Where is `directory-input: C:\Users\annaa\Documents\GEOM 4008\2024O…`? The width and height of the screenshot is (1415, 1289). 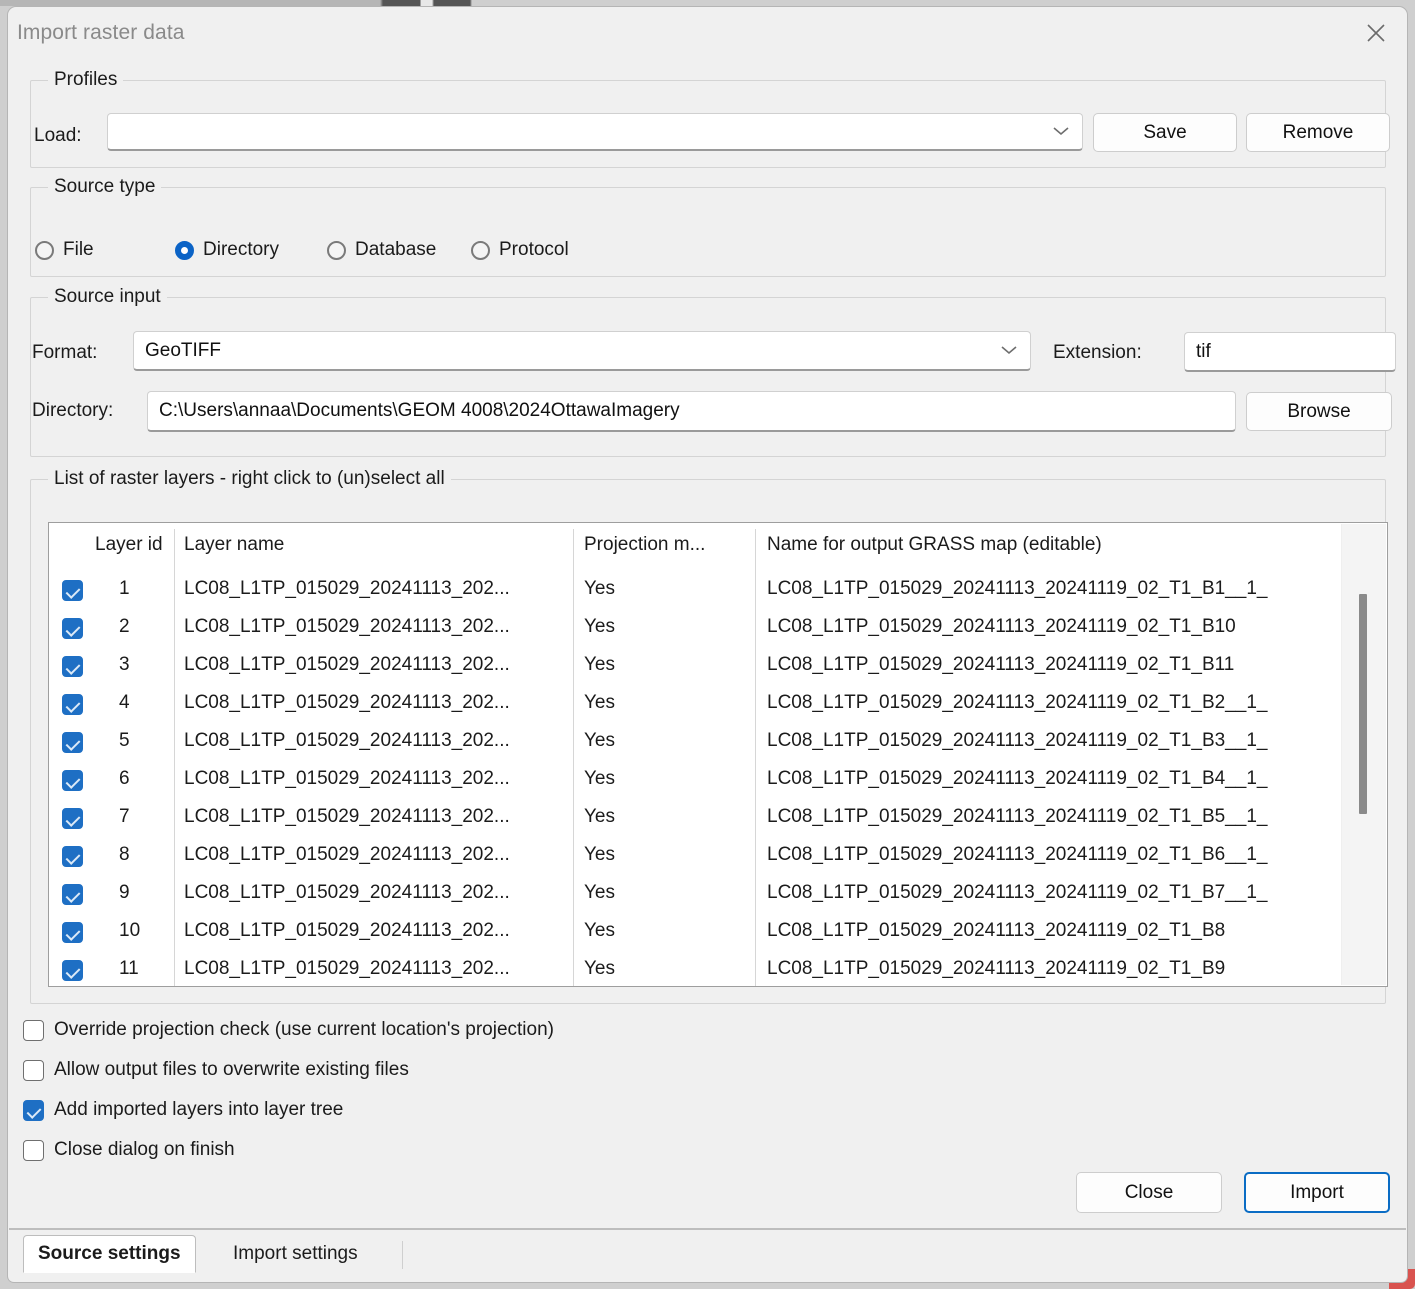
directory-input: C:\Users\annaa\Documents\GEOM 4008\2024O… is located at coordinates (691, 411).